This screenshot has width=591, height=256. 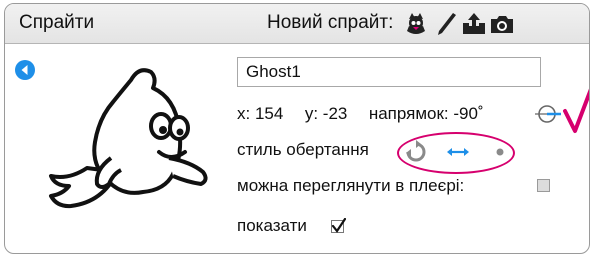 What do you see at coordinates (360, 114) in the screenshot?
I see `position-row: x: 154 y: -23 напрямок: -90˚` at bounding box center [360, 114].